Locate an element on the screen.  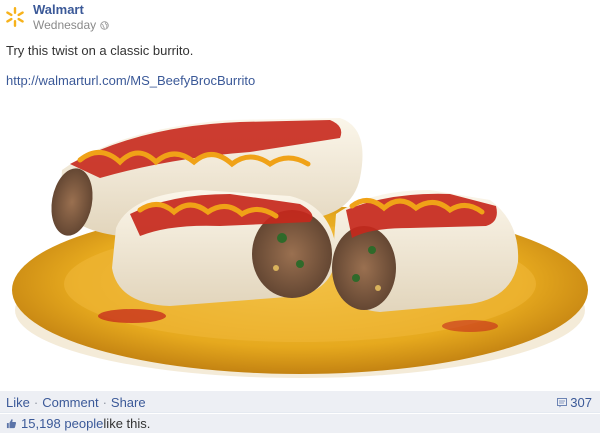
post-timestamp: Wednesday is located at coordinates (64, 25).